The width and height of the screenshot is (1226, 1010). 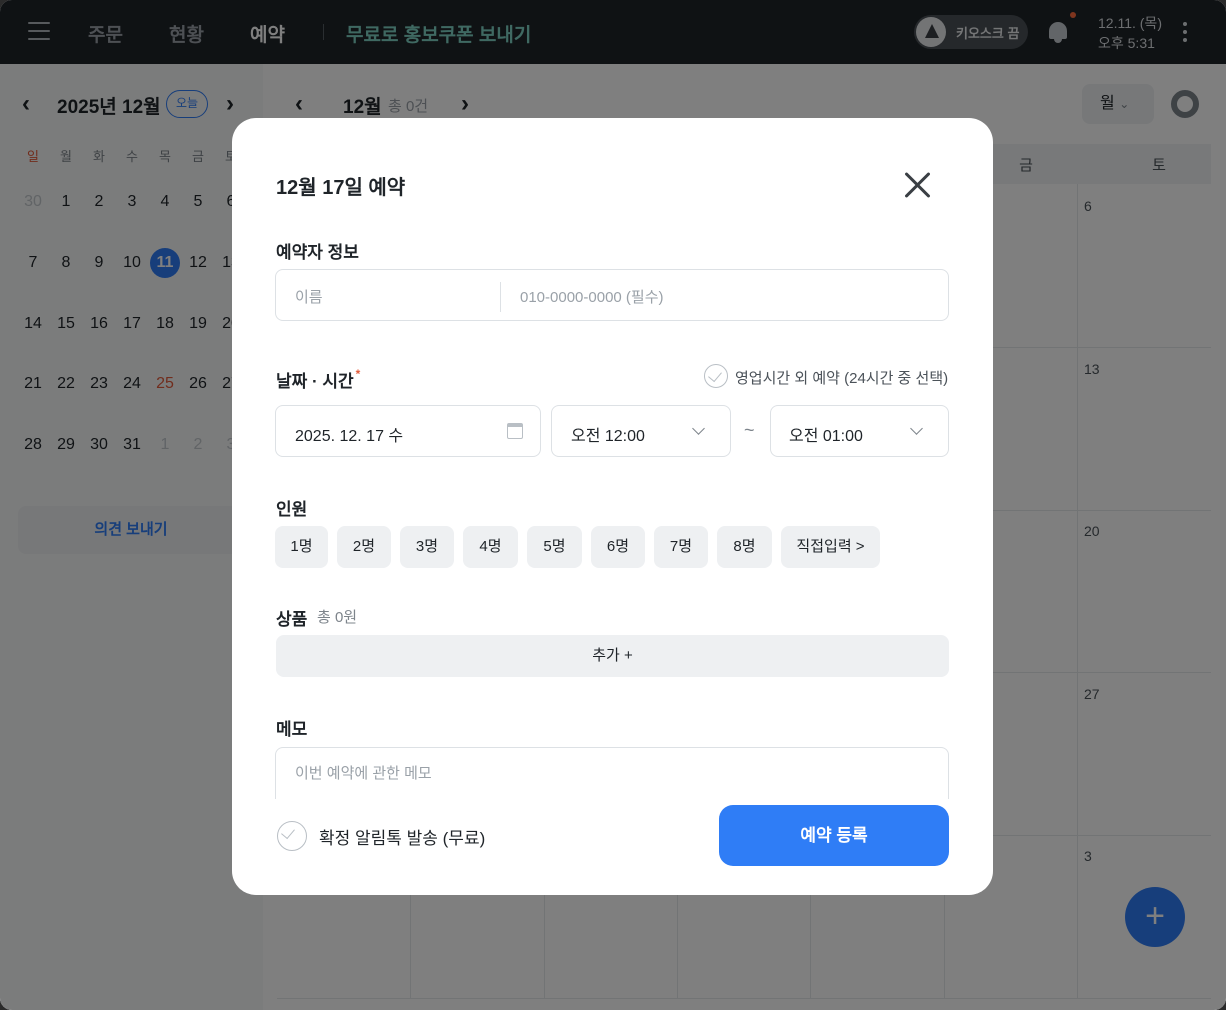 What do you see at coordinates (292, 729) in the screenshot?
I see `memo-label: 메모` at bounding box center [292, 729].